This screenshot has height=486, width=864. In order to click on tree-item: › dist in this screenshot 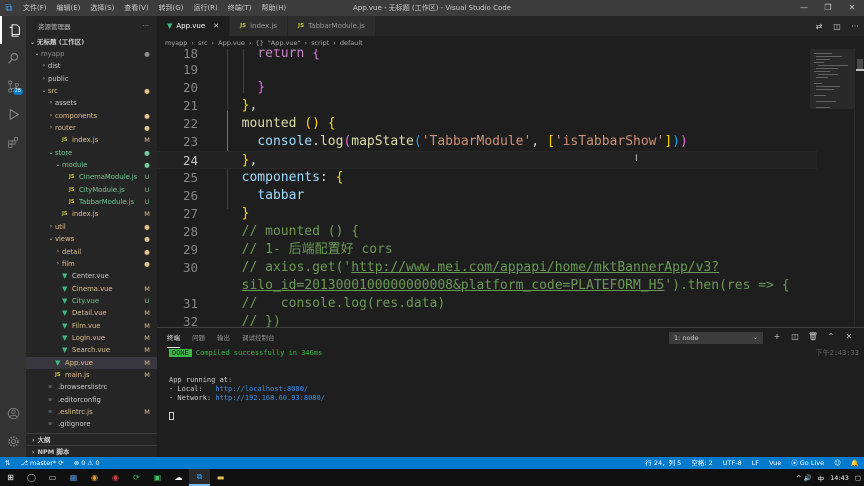, I will do `click(91, 66)`.